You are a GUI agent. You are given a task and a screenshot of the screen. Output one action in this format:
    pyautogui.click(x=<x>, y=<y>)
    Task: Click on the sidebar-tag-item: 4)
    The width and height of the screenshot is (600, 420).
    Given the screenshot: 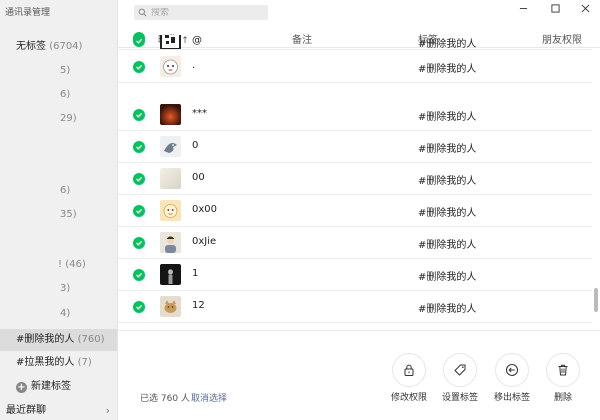 What is the action you would take?
    pyautogui.click(x=65, y=314)
    